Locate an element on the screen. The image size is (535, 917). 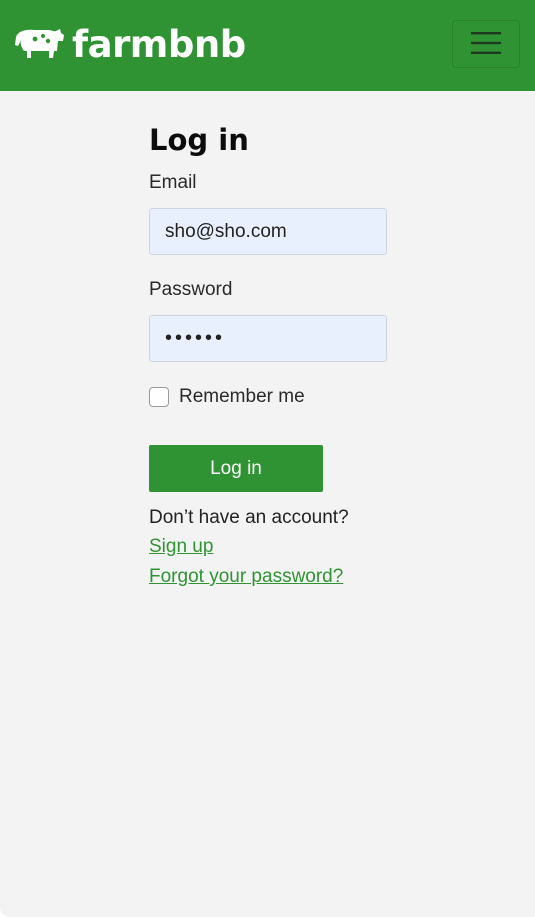
login-button: Log in is located at coordinates (236, 468).